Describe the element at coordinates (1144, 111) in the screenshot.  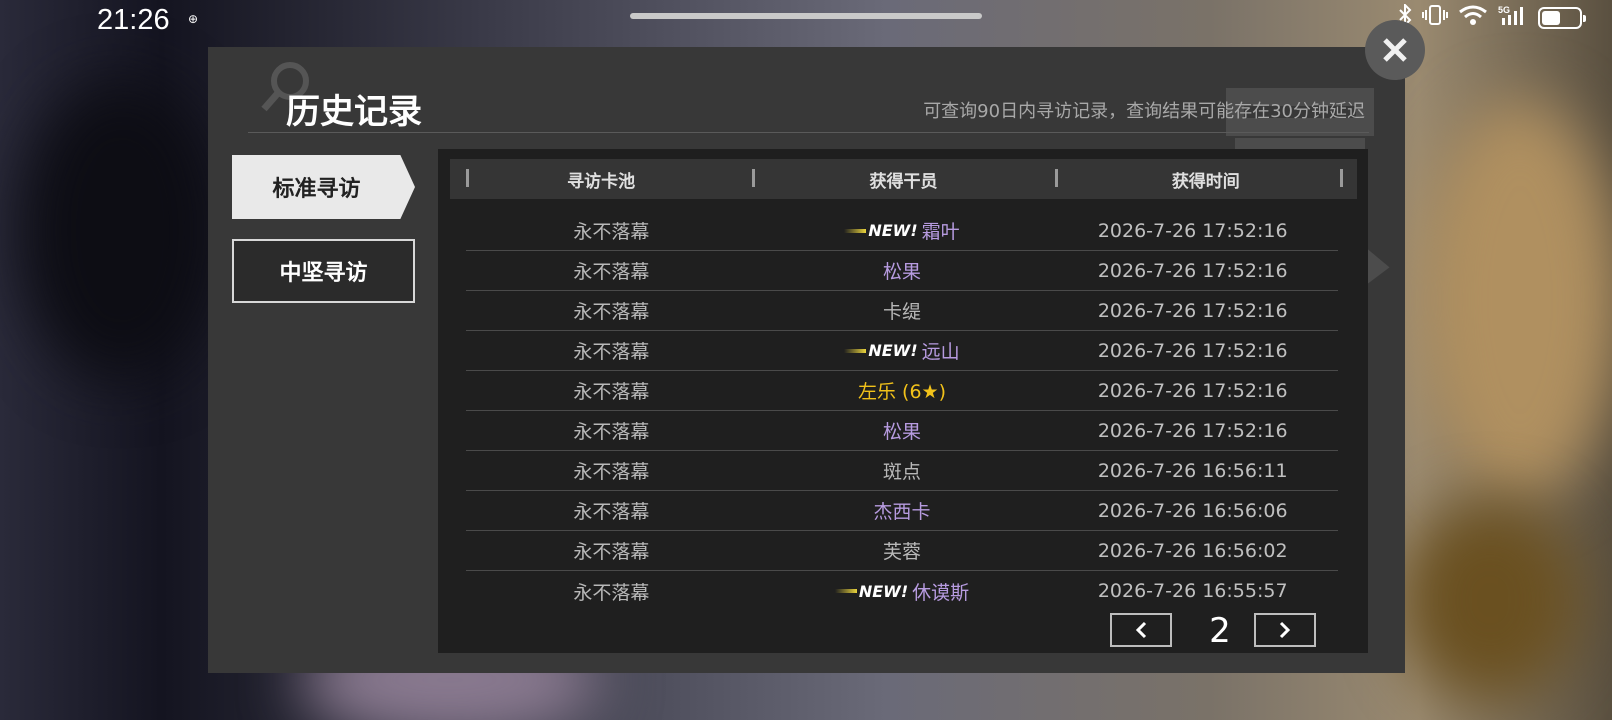
I see `page-subtitle: 可查询90日内寻访记录，查询结果可能存在30分钟延迟` at that location.